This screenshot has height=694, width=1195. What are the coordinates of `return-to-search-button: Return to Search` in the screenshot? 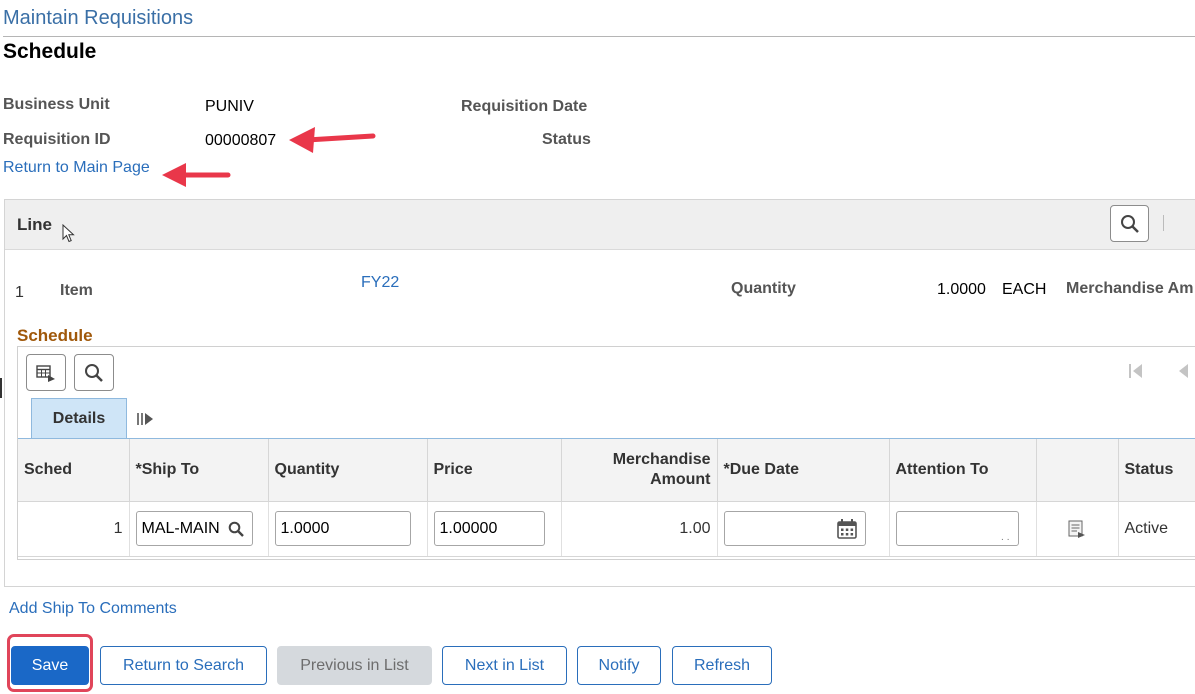 It's located at (183, 665).